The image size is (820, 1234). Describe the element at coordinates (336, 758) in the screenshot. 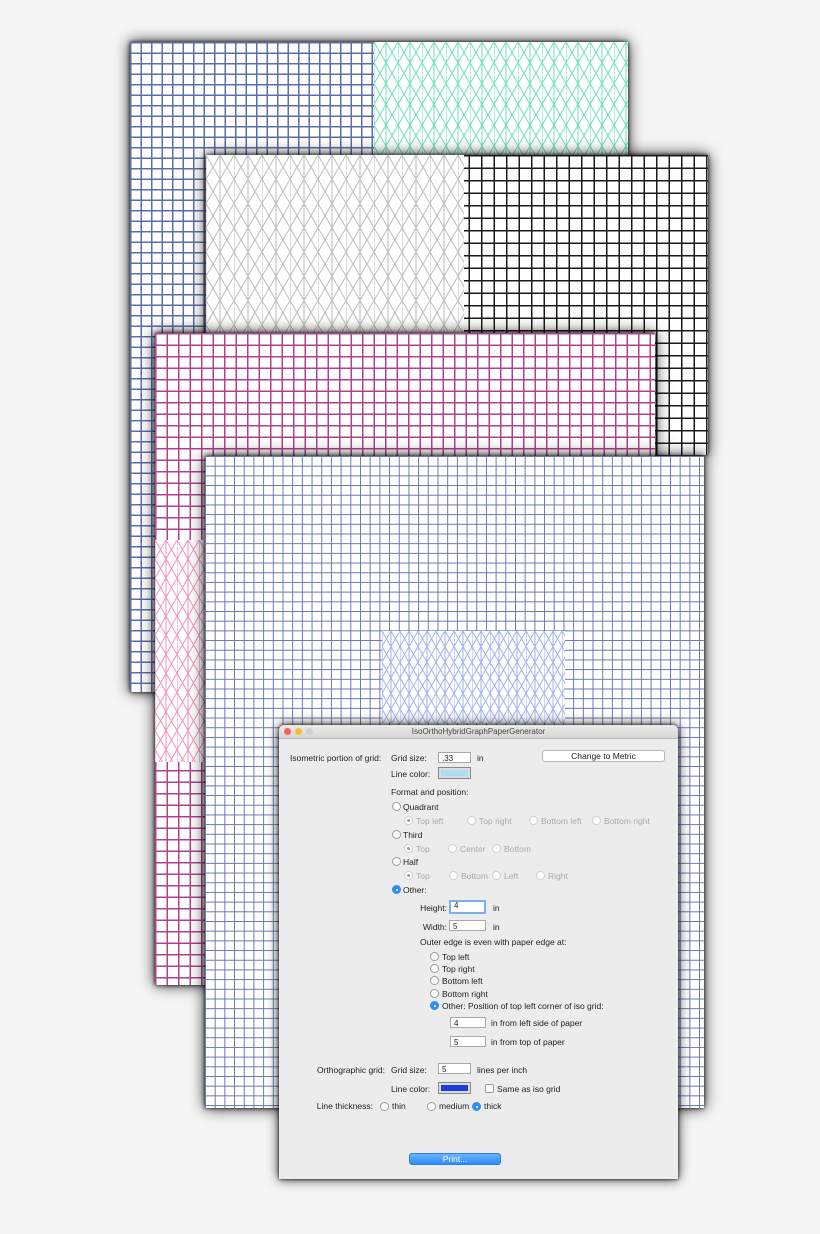

I see `iso-section-label: Isometric portion of grid:` at that location.